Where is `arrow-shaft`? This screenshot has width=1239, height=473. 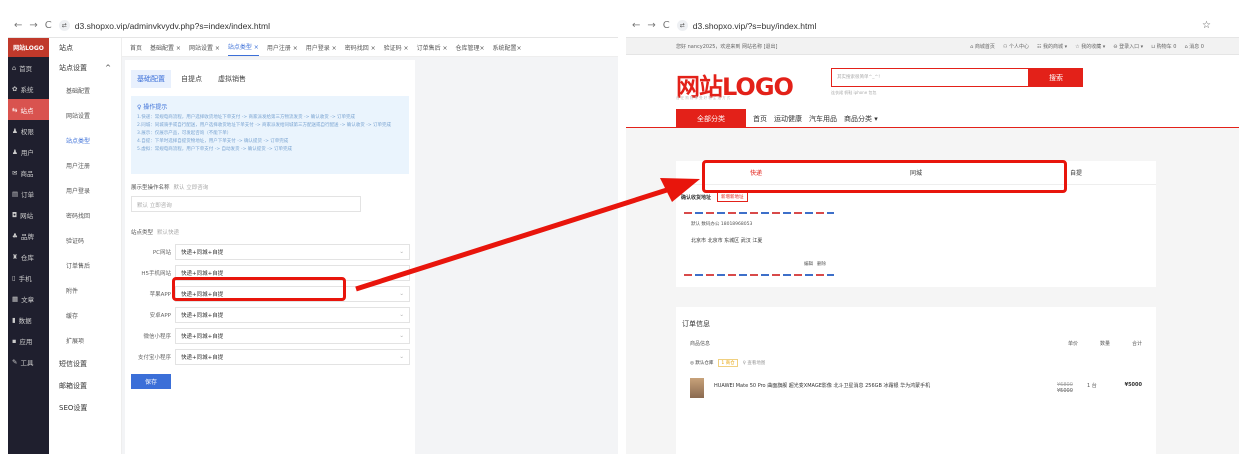
arrow-shaft is located at coordinates (513, 239).